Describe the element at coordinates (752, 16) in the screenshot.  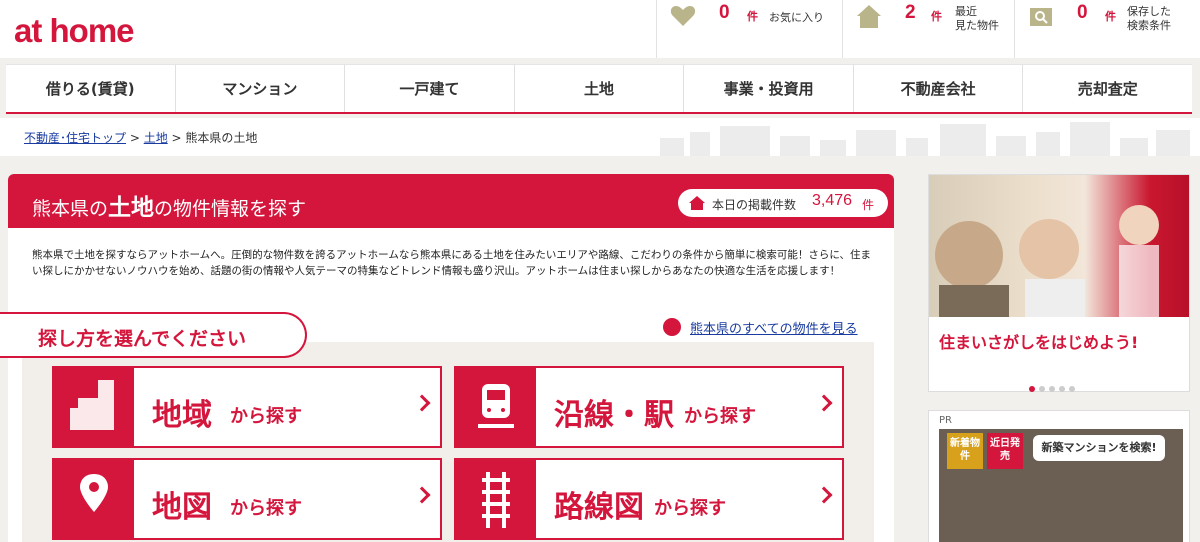
I see `favorites-unit: 件` at that location.